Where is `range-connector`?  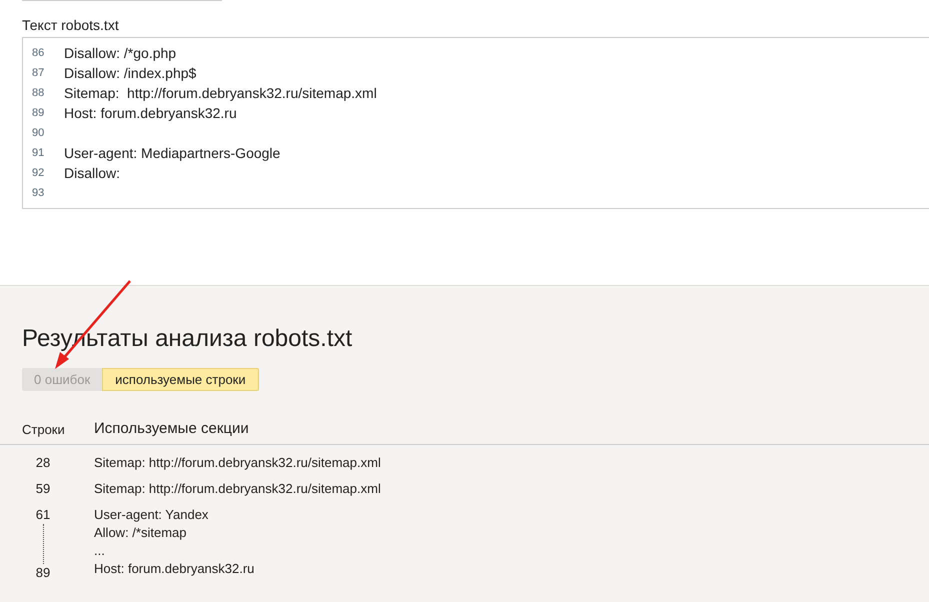 range-connector is located at coordinates (43, 544).